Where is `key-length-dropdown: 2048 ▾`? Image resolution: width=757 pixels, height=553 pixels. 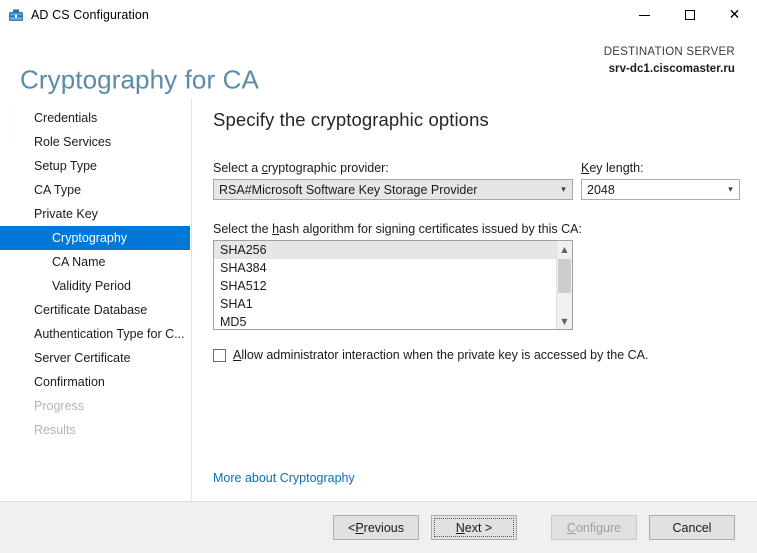 key-length-dropdown: 2048 ▾ is located at coordinates (660, 189).